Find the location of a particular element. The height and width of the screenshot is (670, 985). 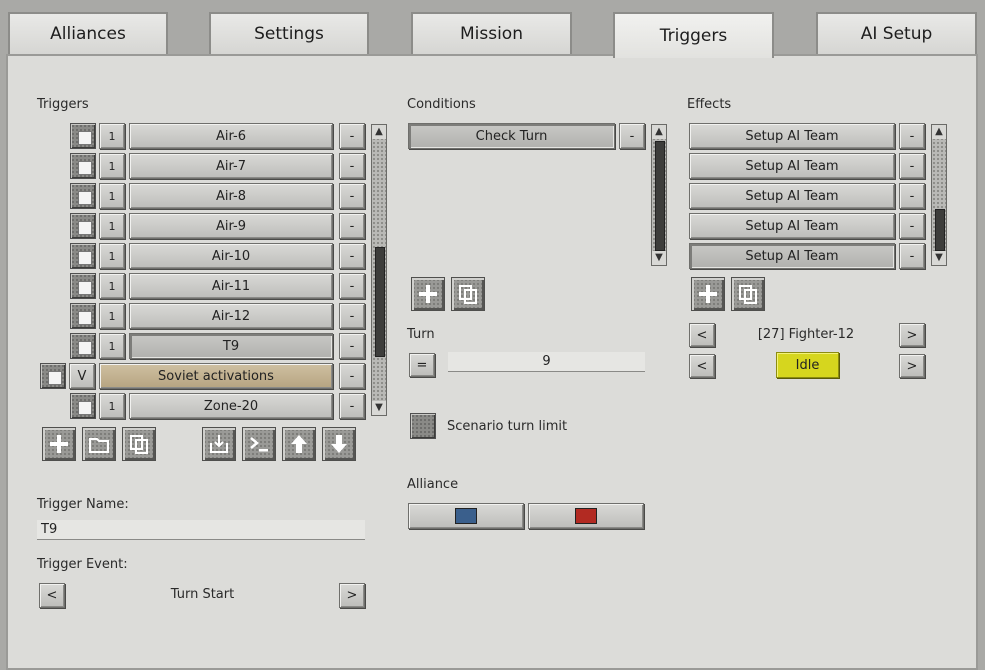

trigger-item: Air-7 is located at coordinates (231, 166).